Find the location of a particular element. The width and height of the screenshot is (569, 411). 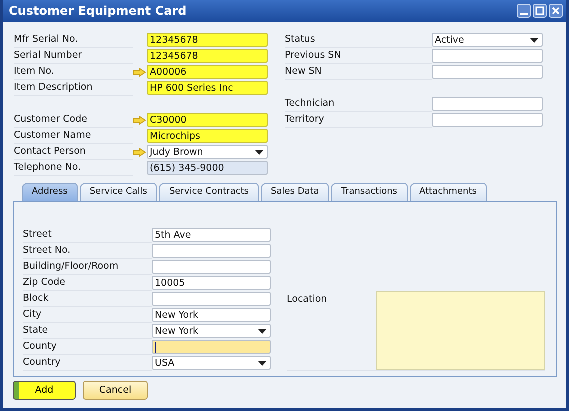

field-label: Telephone No. is located at coordinates (73, 168).